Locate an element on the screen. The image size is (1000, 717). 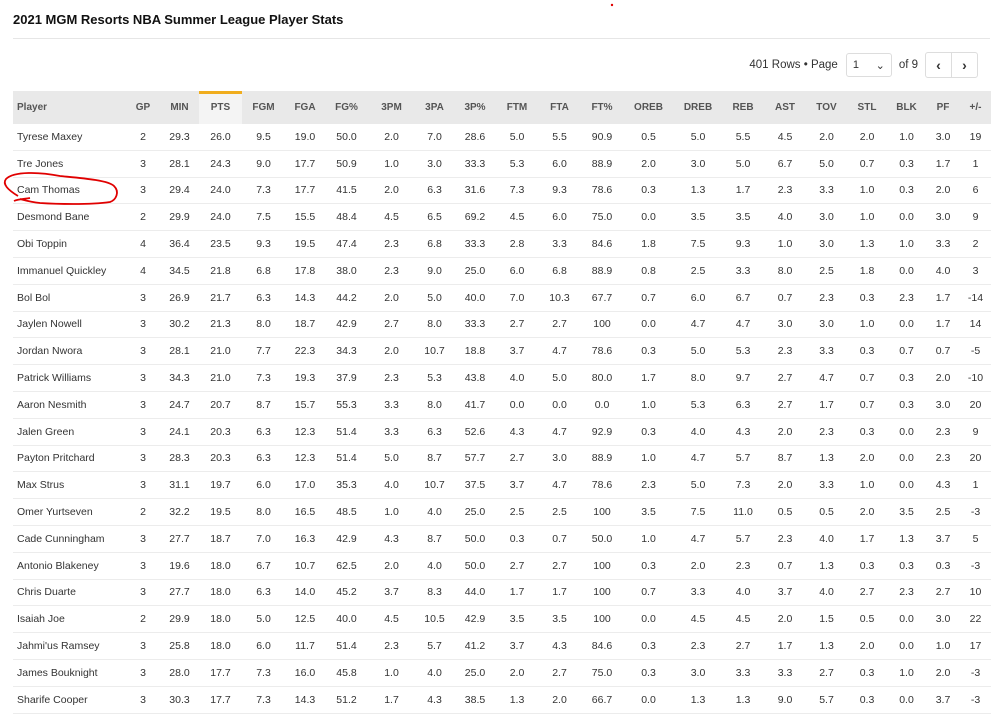
chevron-left-icon: ‹ is located at coordinates (938, 65).